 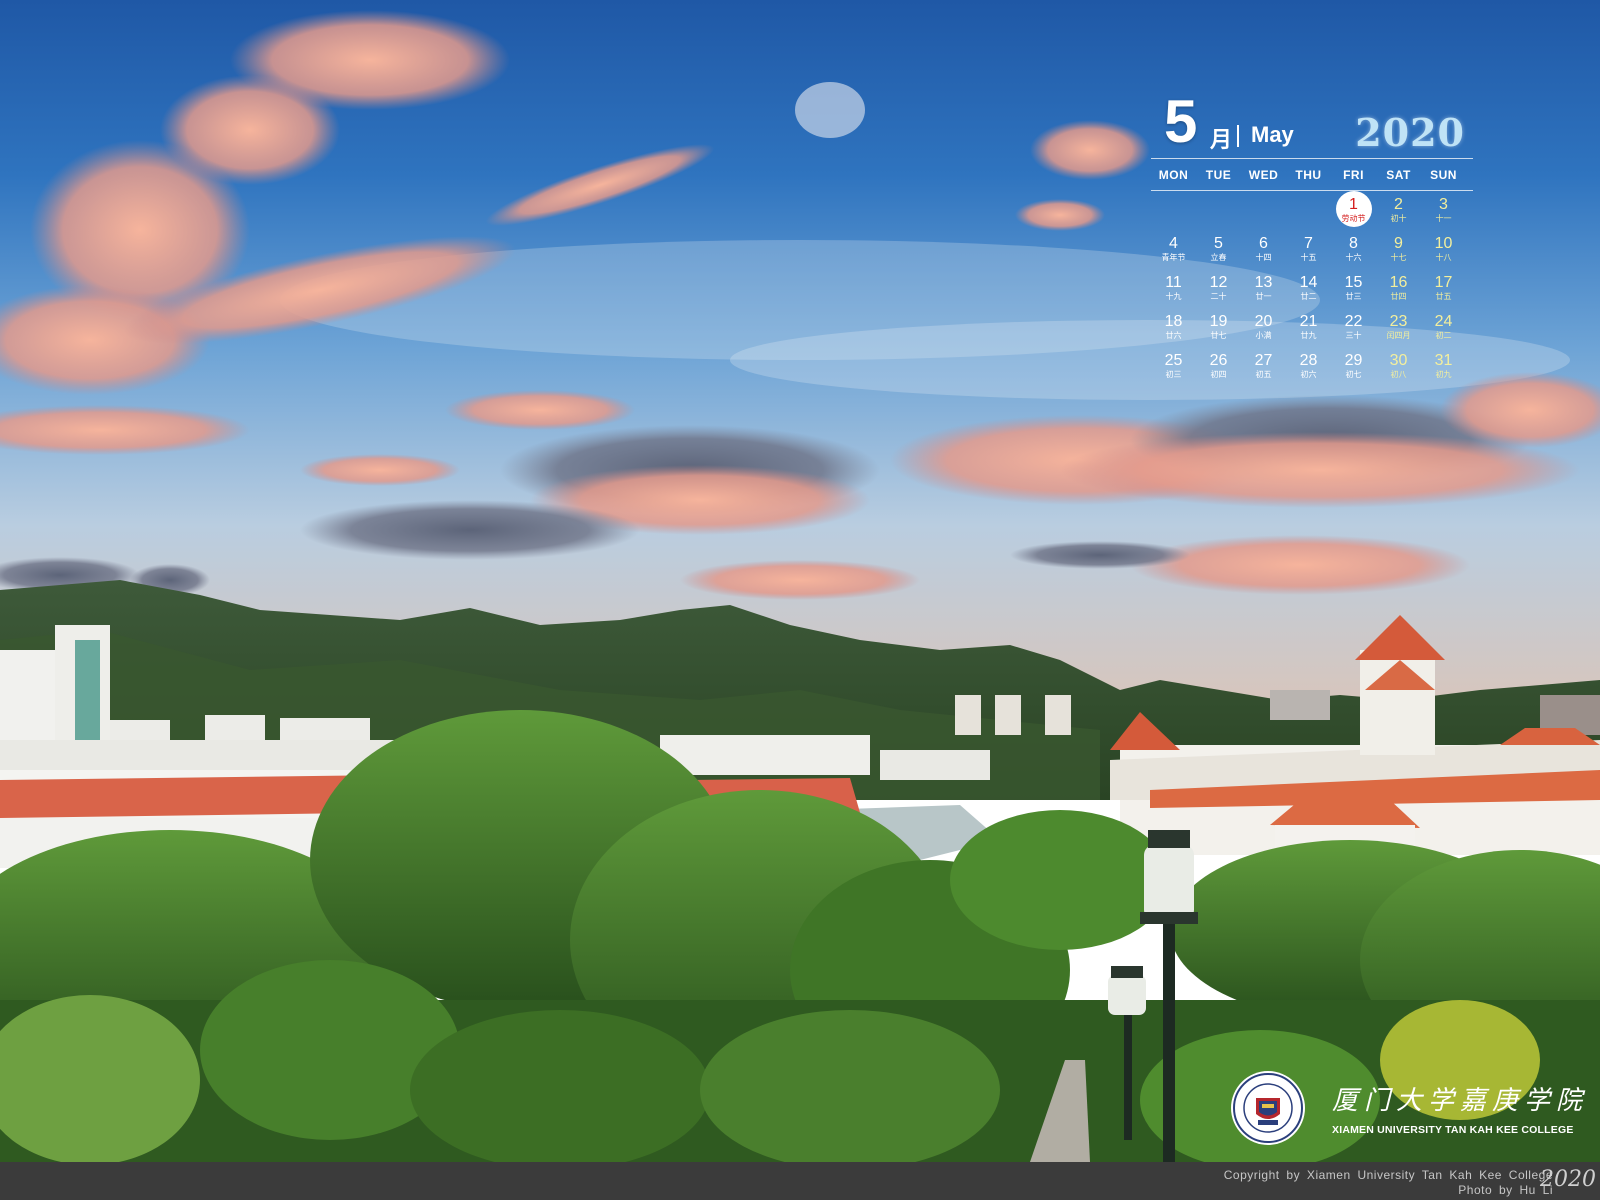 I want to click on calendar-day-24: 24 初二, so click(x=1443, y=327).